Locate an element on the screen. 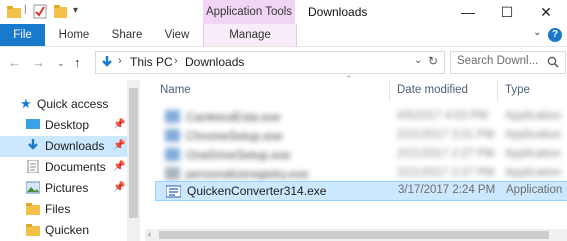  ribbon-tabs: File Home Share View Manage ⌄ ? is located at coordinates (283, 35).